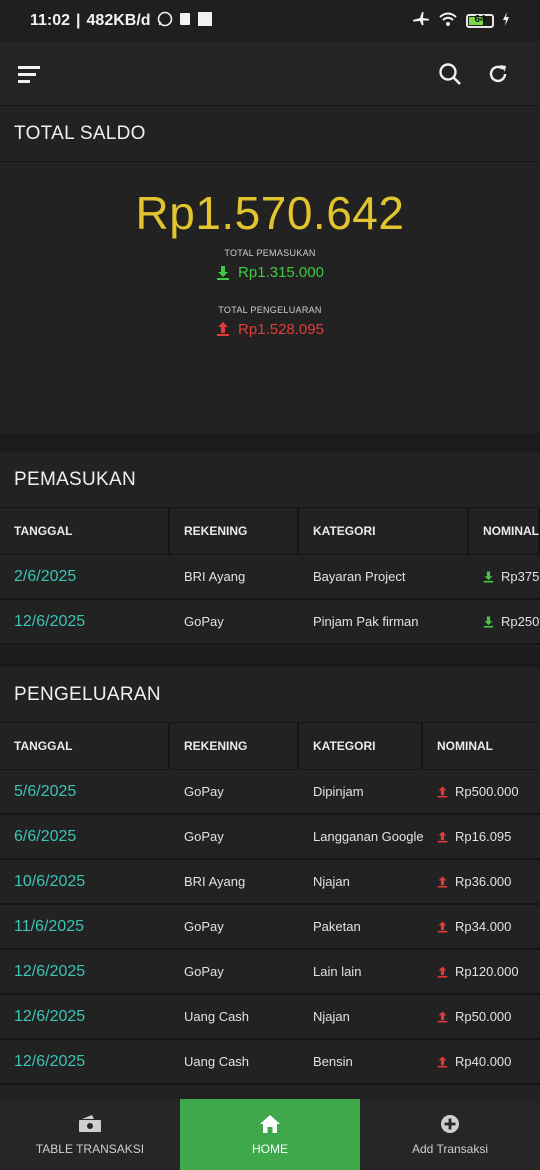 The height and width of the screenshot is (1170, 540). Describe the element at coordinates (270, 1062) in the screenshot. I see `table-row: 12/6/2025 Uang Cash Bensin Rp40.000` at that location.